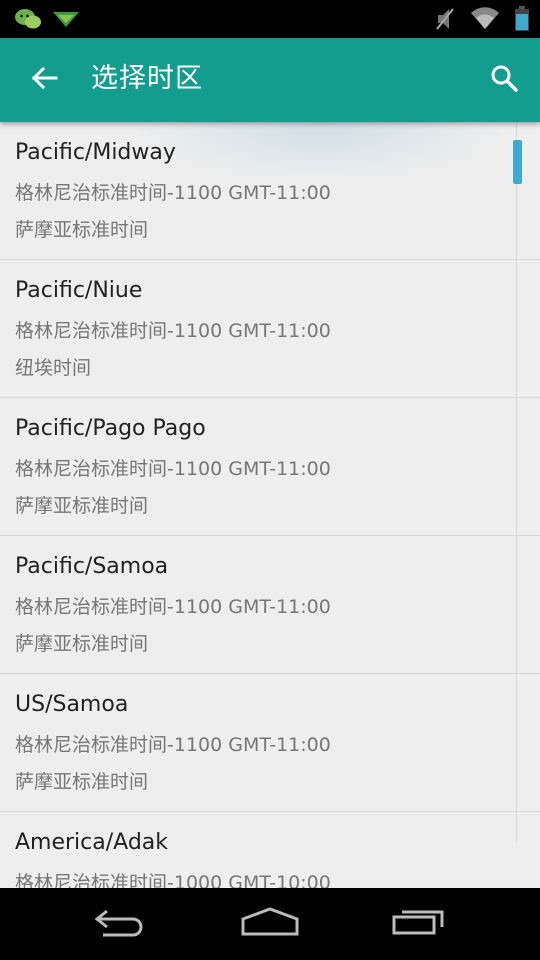 The image size is (540, 960). I want to click on back-nav-icon, so click(120, 924).